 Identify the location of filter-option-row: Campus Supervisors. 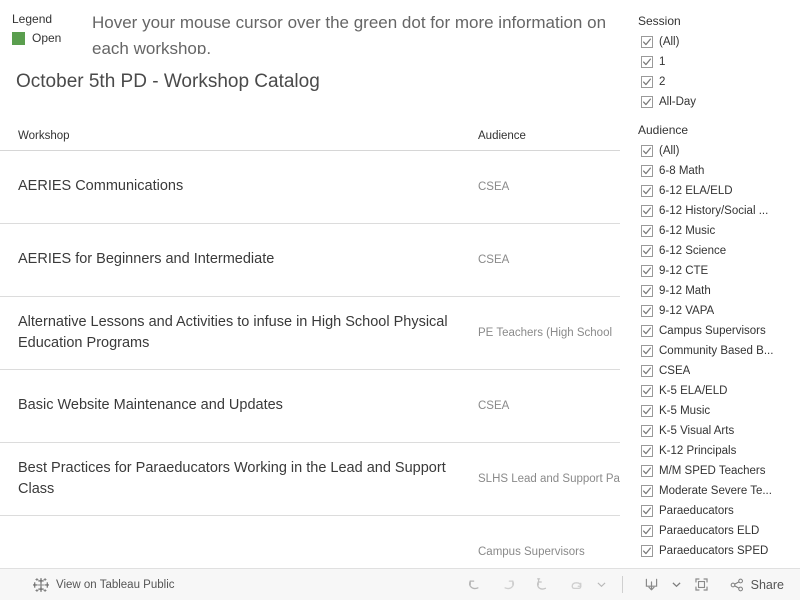
(718, 331).